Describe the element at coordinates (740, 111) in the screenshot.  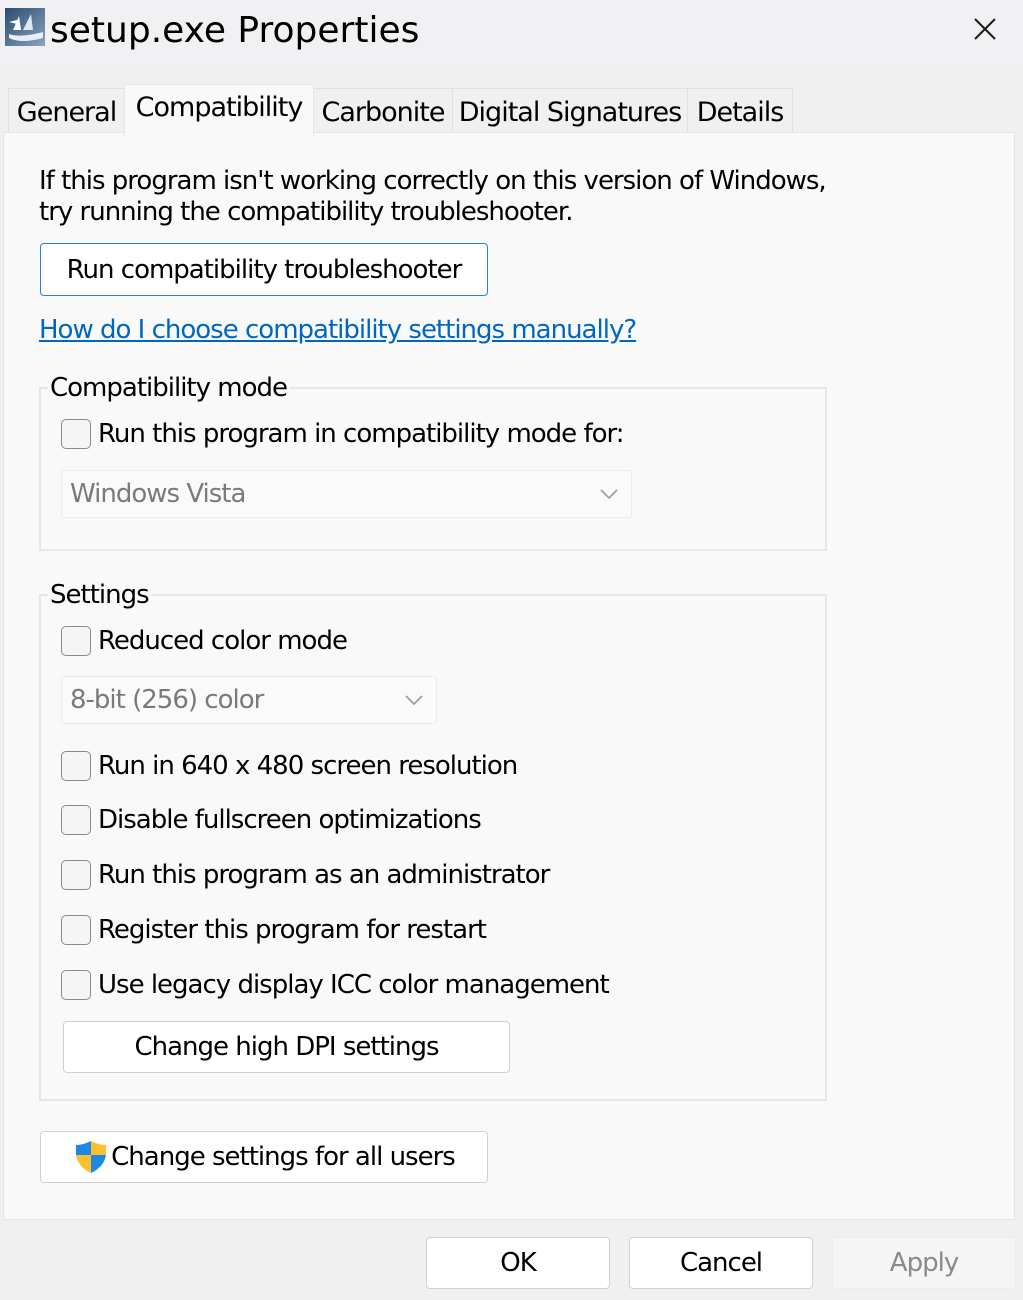
I see `tab-details: Details` at that location.